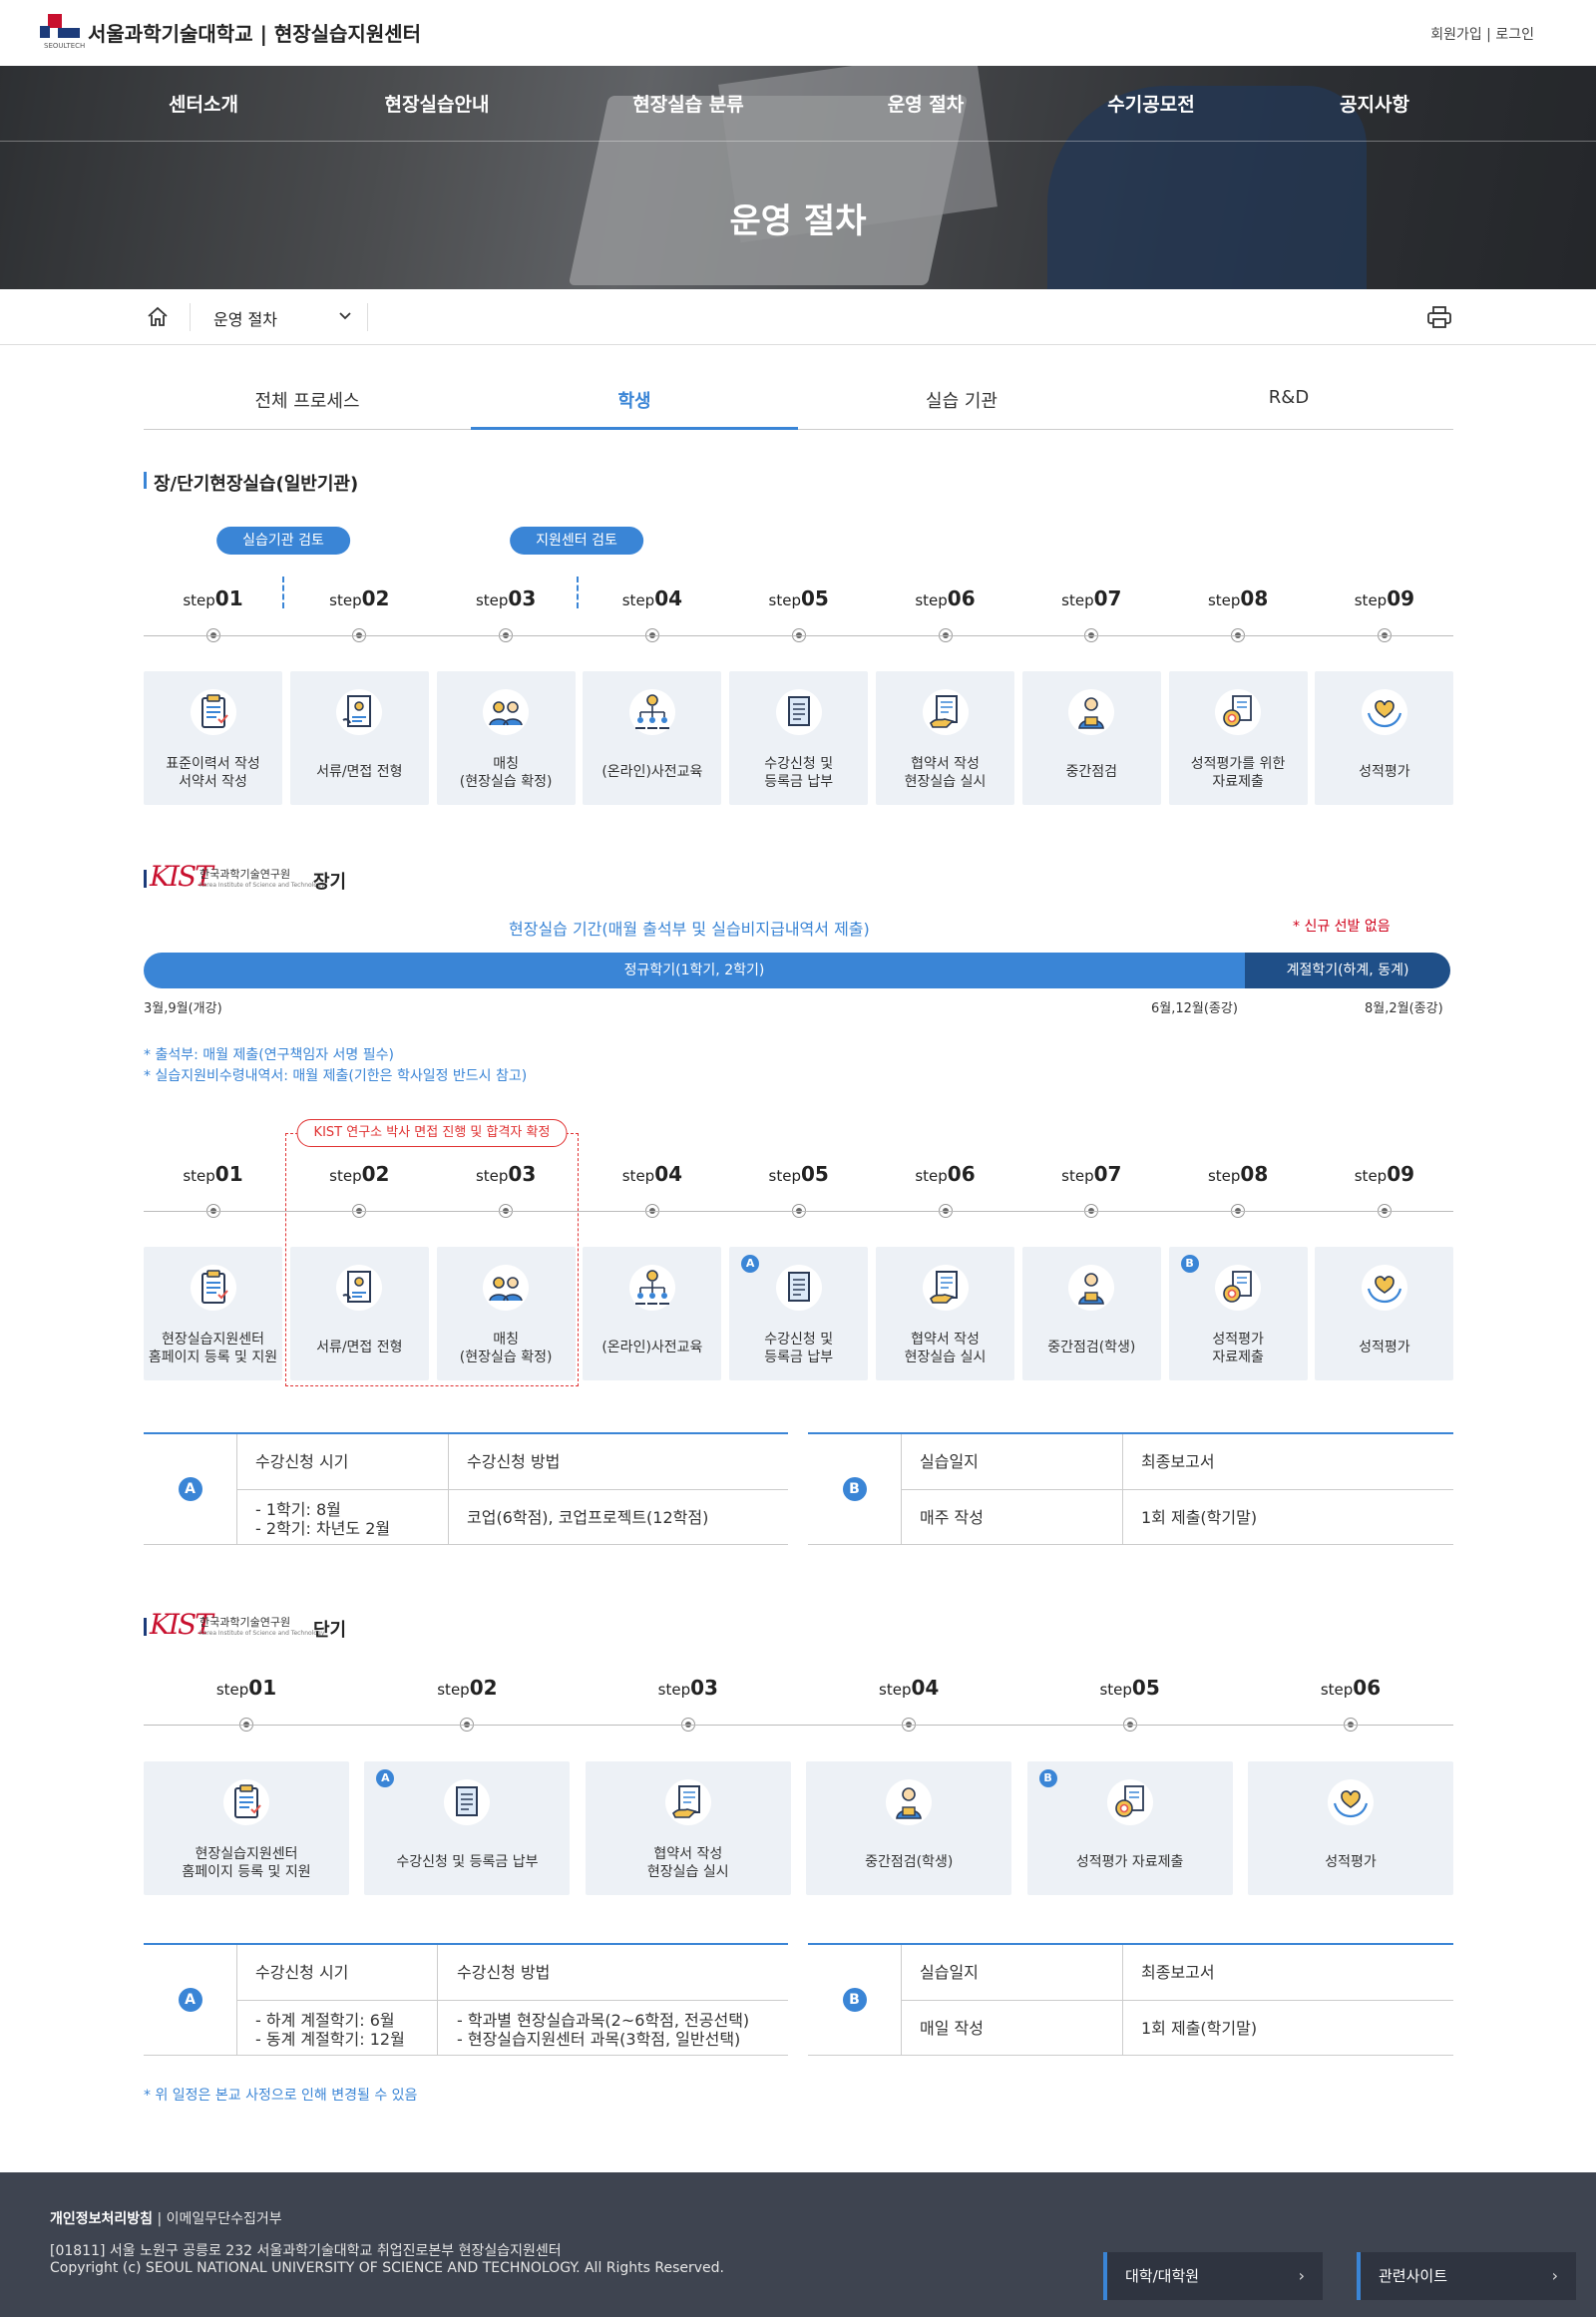 This screenshot has width=1596, height=2317. What do you see at coordinates (688, 103) in the screenshot?
I see `nav-item-category: 현장실습 분류` at bounding box center [688, 103].